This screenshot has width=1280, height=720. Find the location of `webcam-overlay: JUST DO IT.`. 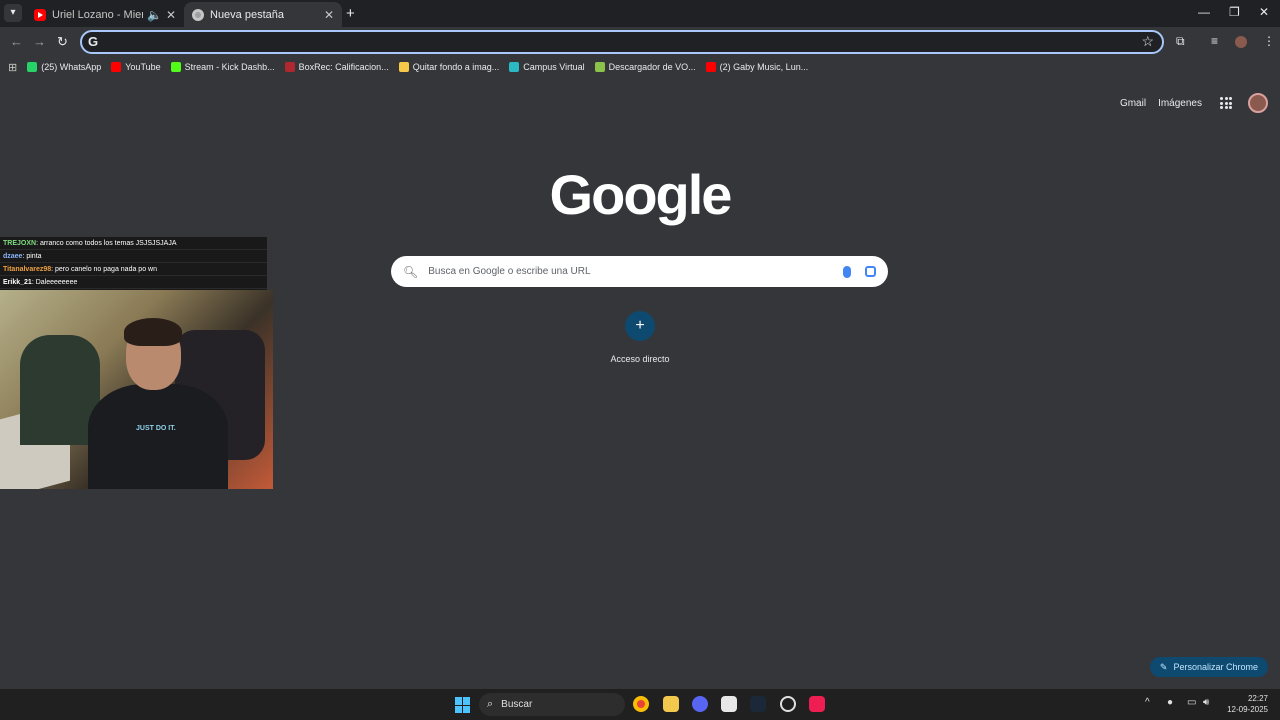

webcam-overlay: JUST DO IT. is located at coordinates (136, 389).